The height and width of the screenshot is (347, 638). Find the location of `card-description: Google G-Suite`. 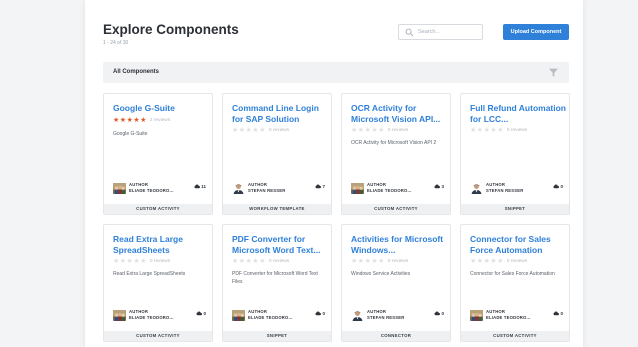

card-description: Google G-Suite is located at coordinates (130, 134).